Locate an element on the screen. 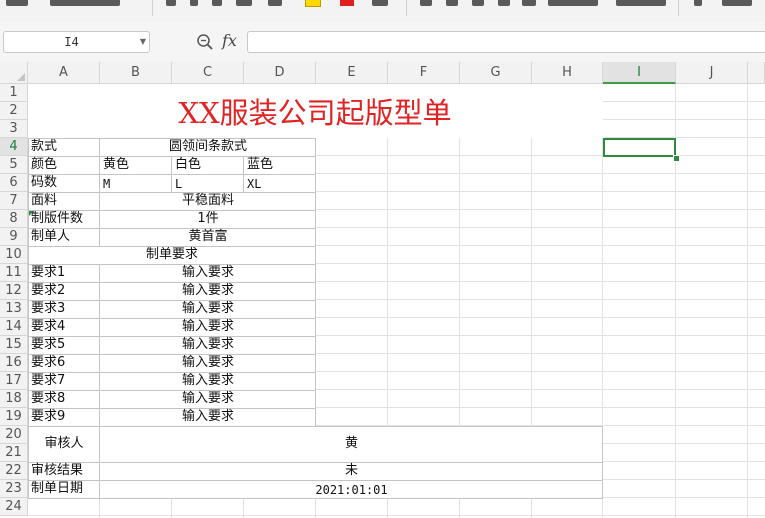 This screenshot has height=518, width=765. wrap-text-button is located at coordinates (641, 3).